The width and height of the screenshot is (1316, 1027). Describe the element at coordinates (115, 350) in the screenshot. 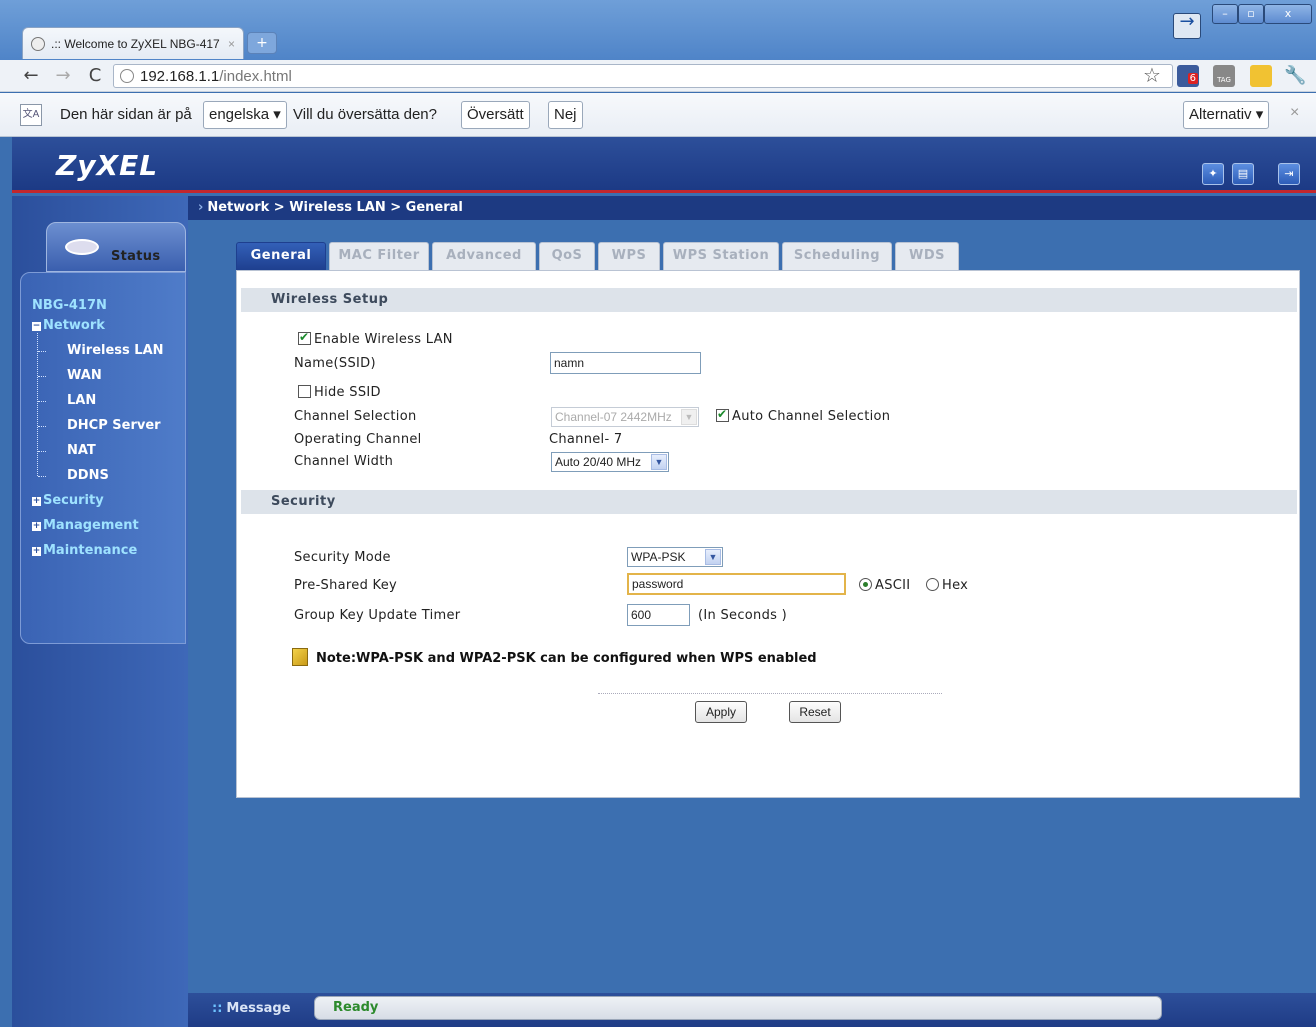

I see `menu-wireless-lan: Wireless LAN` at that location.